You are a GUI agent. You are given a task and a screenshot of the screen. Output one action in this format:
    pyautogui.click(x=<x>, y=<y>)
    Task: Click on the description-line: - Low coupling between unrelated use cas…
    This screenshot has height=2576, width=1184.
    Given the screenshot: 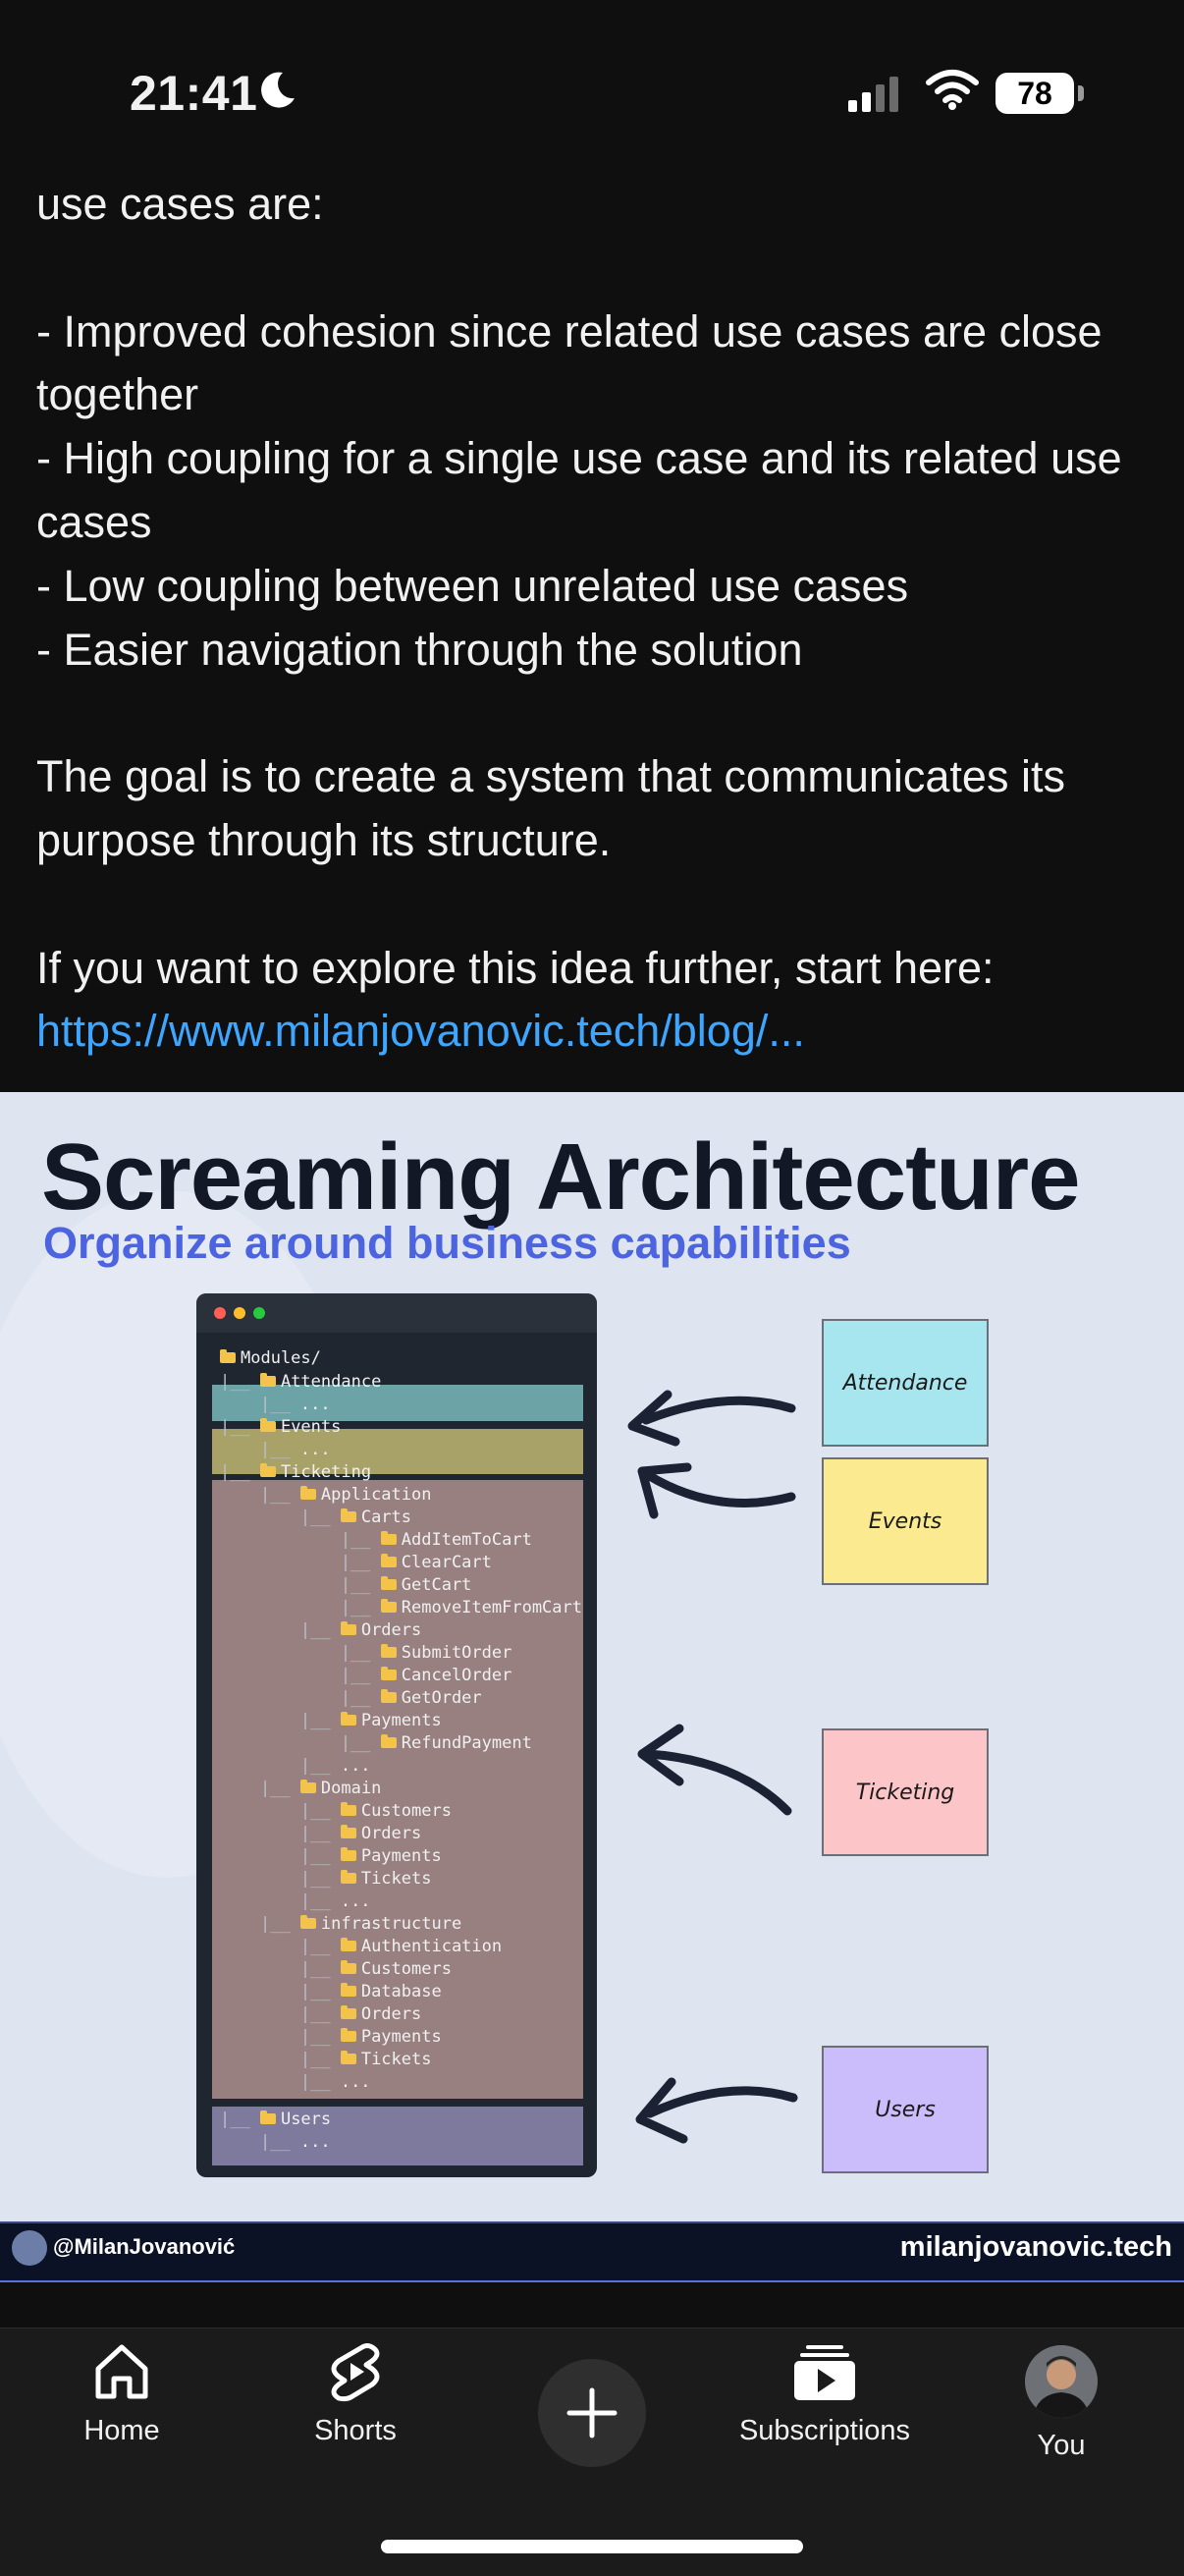 What is the action you would take?
    pyautogui.click(x=472, y=585)
    